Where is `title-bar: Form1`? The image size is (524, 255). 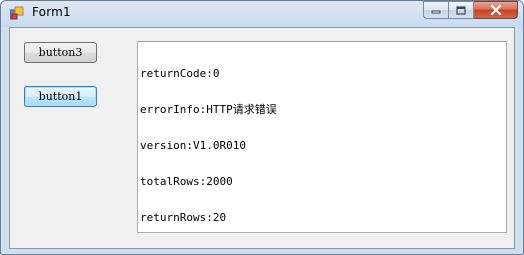 title-bar: Form1 is located at coordinates (262, 13).